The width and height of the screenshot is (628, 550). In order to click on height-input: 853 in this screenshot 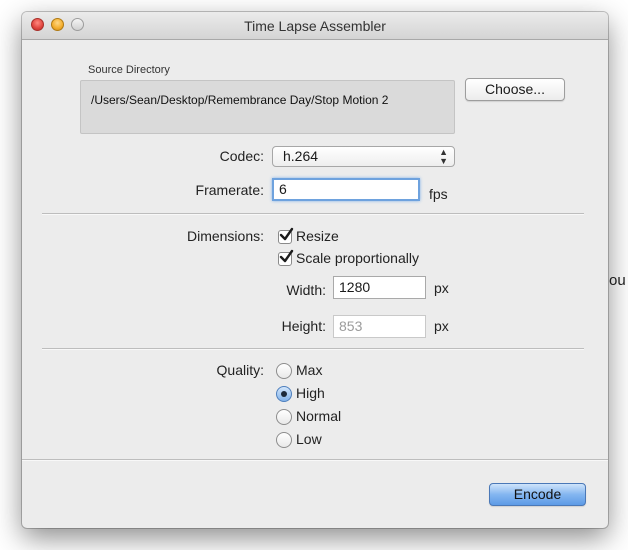, I will do `click(379, 326)`.